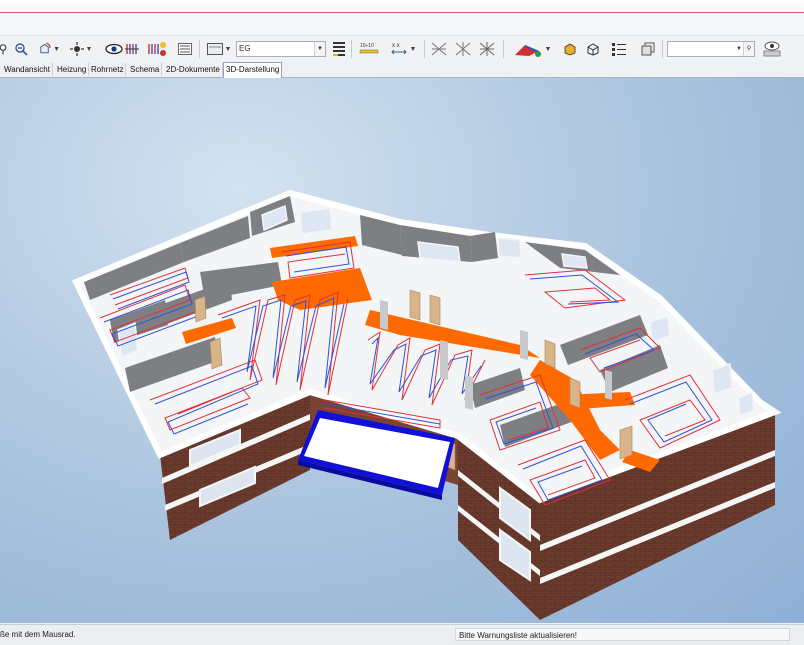 The image size is (804, 645). What do you see at coordinates (748, 49) in the screenshot?
I see `search-icon: ⚲` at bounding box center [748, 49].